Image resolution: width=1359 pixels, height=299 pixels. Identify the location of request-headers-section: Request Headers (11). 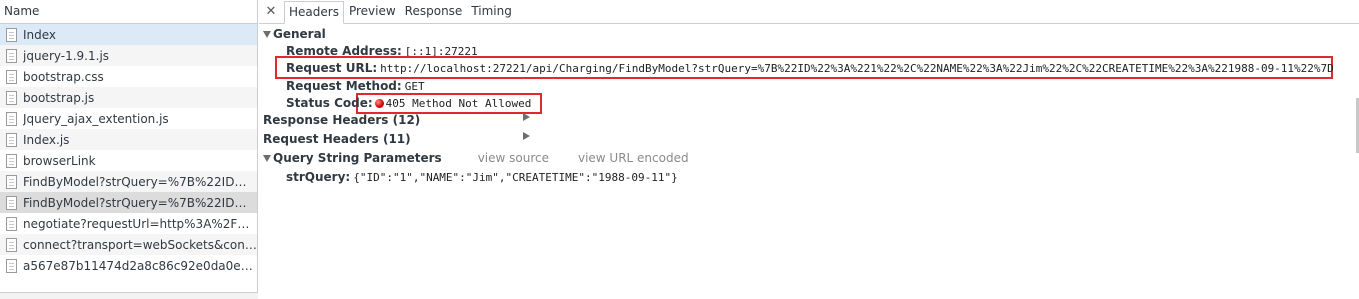
(396, 139).